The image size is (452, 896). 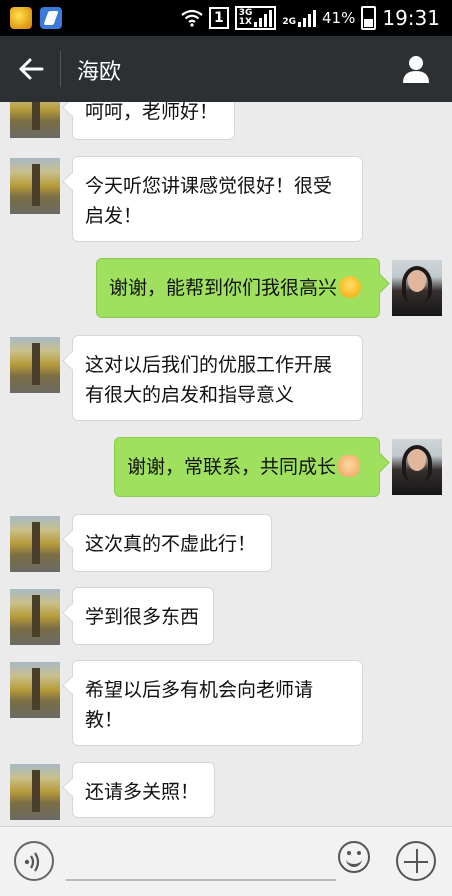 I want to click on message-bubble: 谢谢，能帮到你们我很高兴, so click(x=238, y=288).